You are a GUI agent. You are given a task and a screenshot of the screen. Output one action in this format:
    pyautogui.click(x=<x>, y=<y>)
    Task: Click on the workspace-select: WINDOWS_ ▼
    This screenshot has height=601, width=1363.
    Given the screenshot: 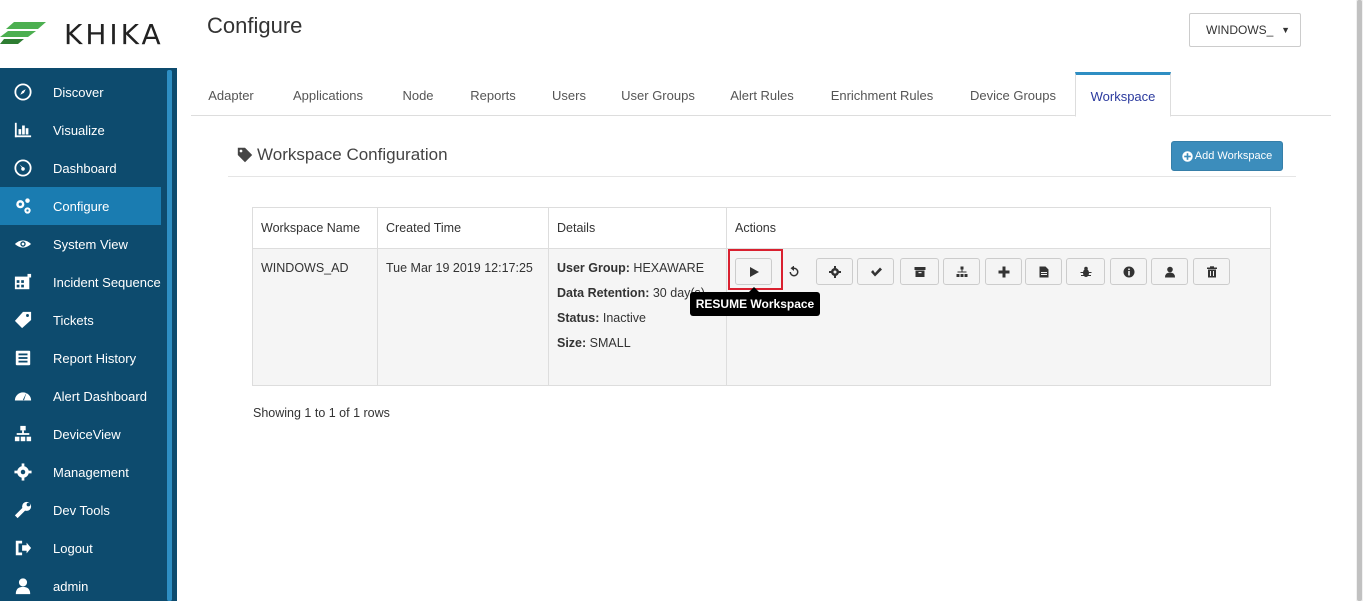 What is the action you would take?
    pyautogui.click(x=1245, y=30)
    